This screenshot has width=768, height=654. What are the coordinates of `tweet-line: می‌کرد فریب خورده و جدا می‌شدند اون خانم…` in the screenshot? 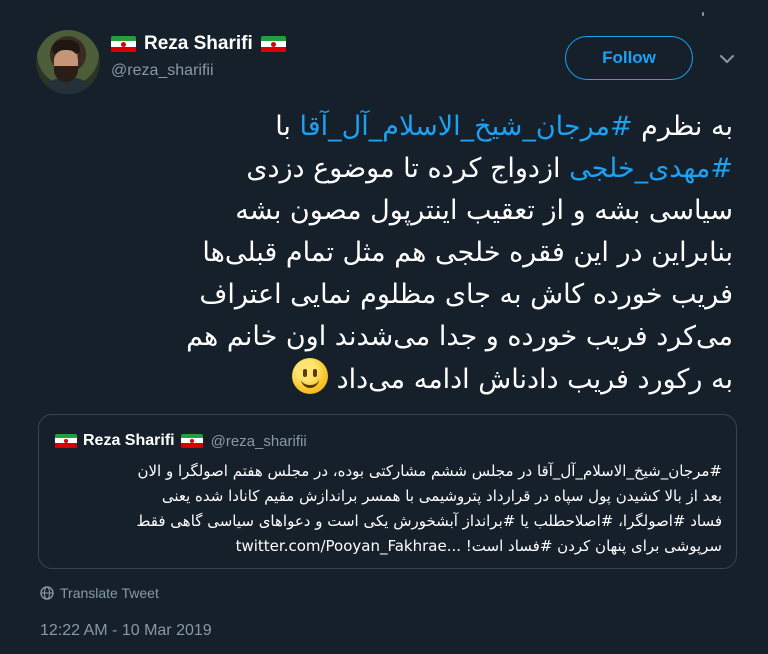 It's located at (459, 336).